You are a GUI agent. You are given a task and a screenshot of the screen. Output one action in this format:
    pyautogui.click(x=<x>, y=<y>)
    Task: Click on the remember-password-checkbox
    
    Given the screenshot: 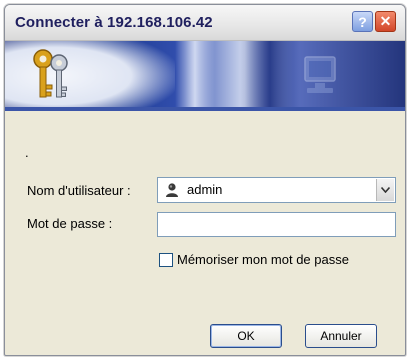 What is the action you would take?
    pyautogui.click(x=166, y=260)
    